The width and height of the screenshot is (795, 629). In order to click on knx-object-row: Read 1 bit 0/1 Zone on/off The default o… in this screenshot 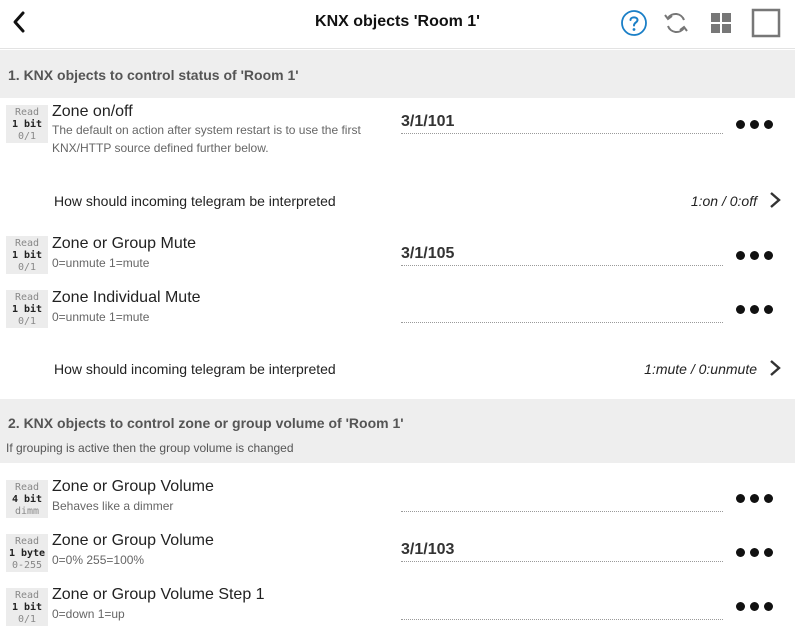, I will do `click(397, 134)`.